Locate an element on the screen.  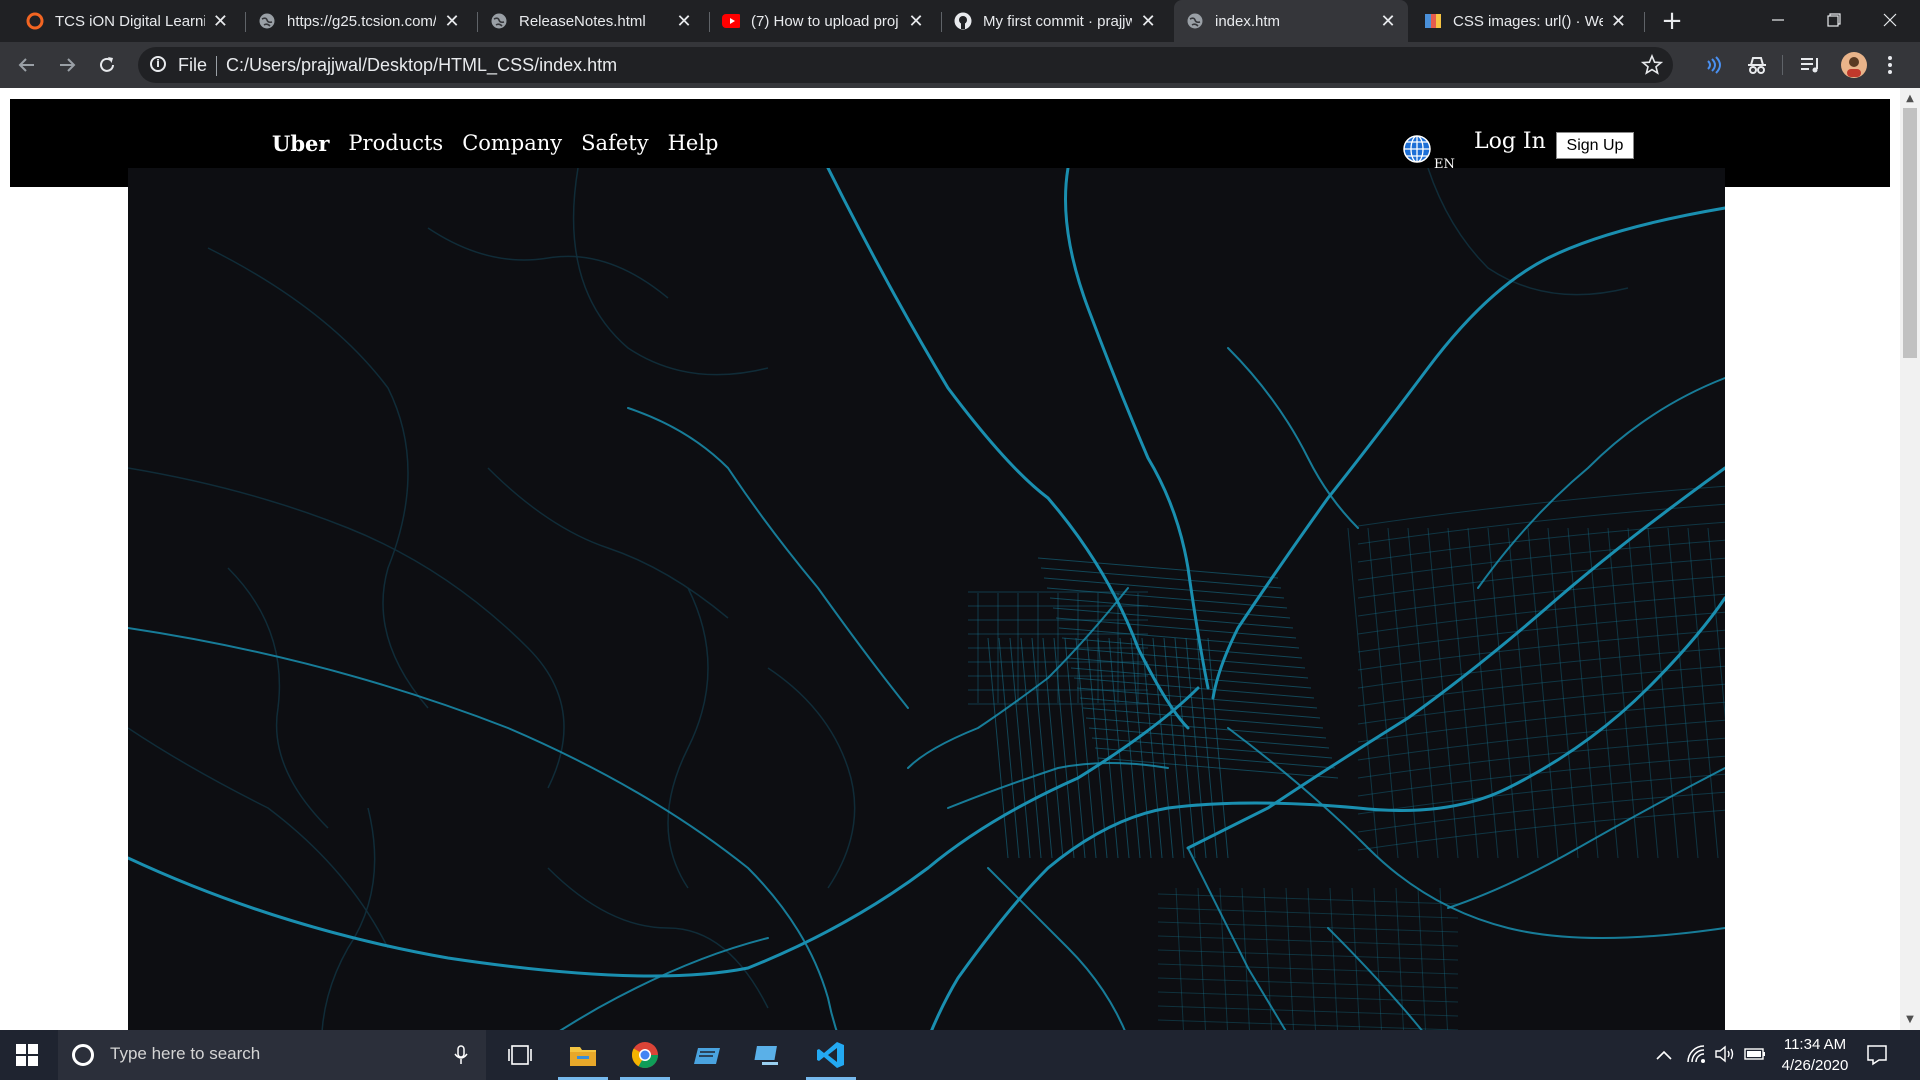
microphone-icon is located at coordinates (461, 1055).